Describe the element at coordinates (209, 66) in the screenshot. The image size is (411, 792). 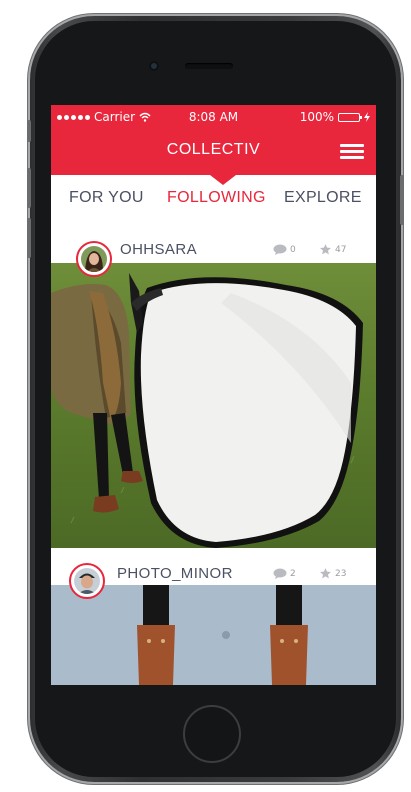
I see `earpiece-speaker` at that location.